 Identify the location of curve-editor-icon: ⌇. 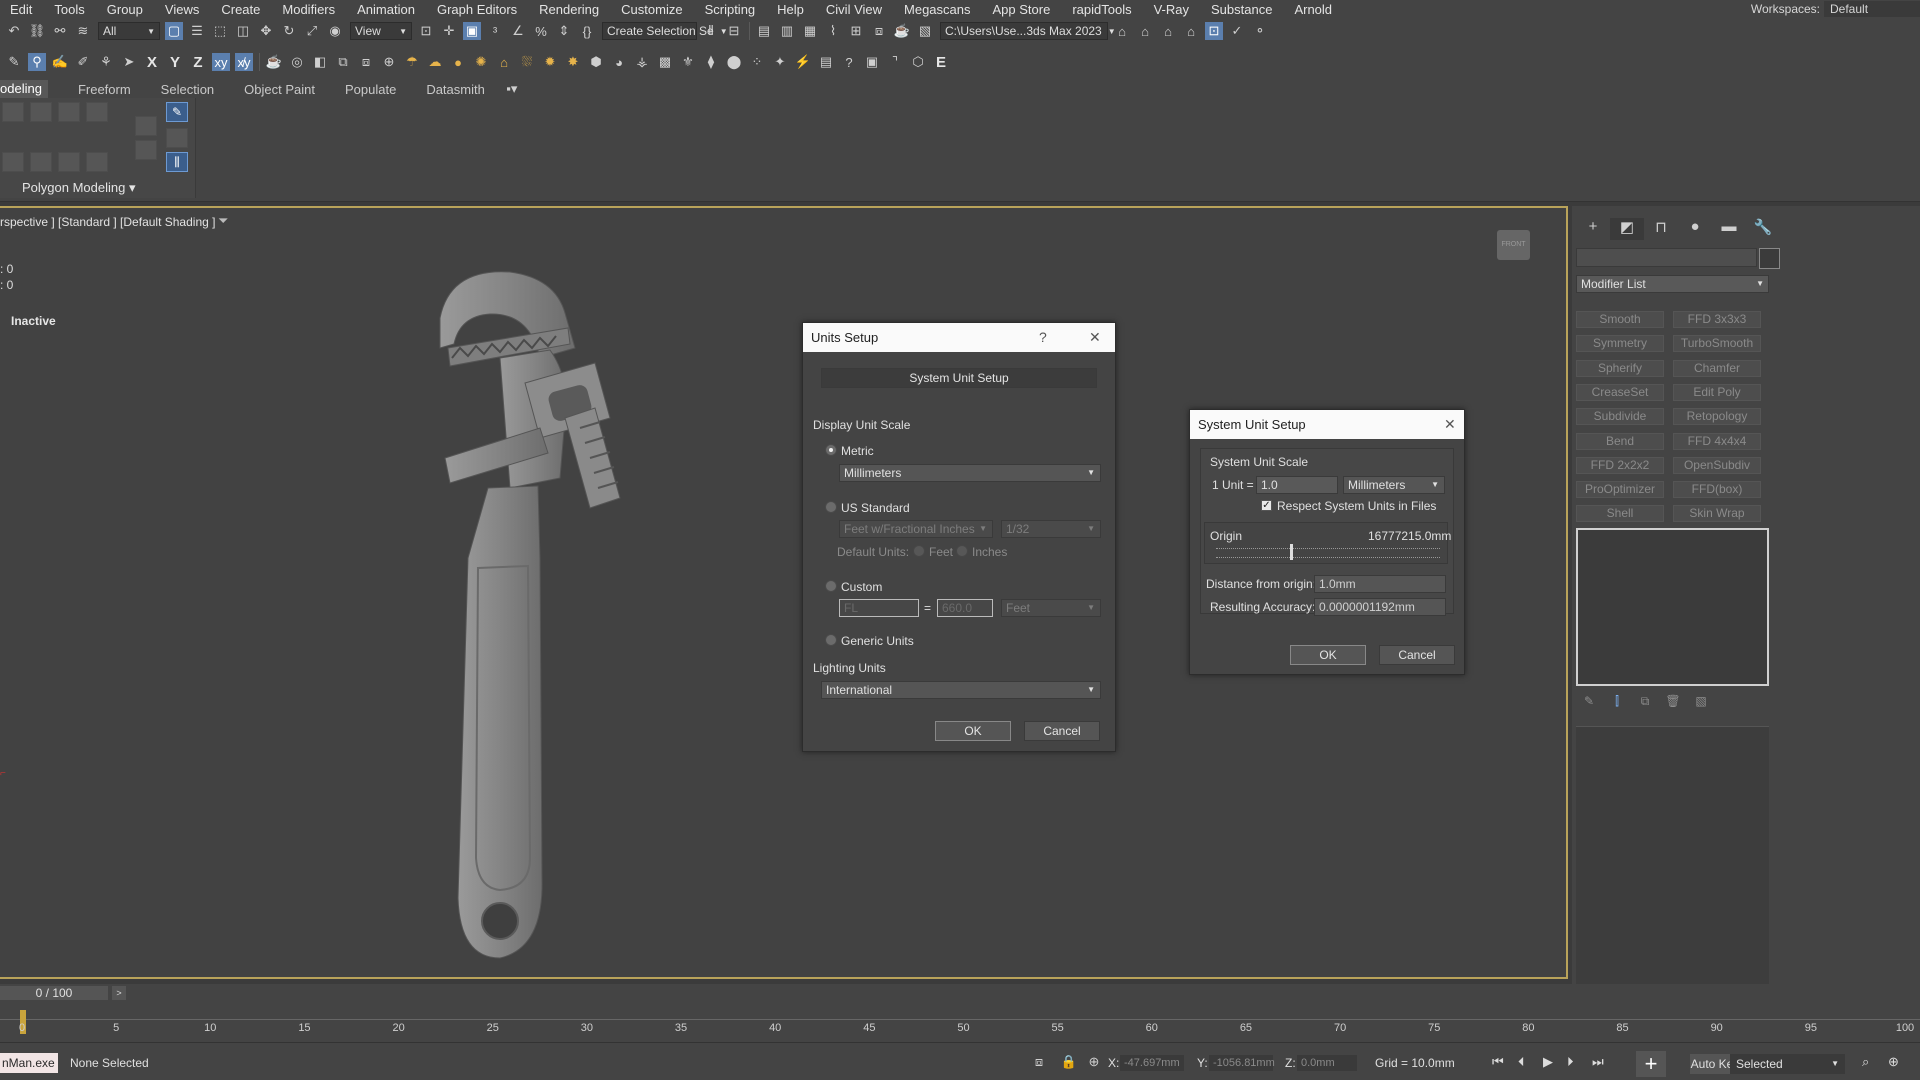
(833, 31).